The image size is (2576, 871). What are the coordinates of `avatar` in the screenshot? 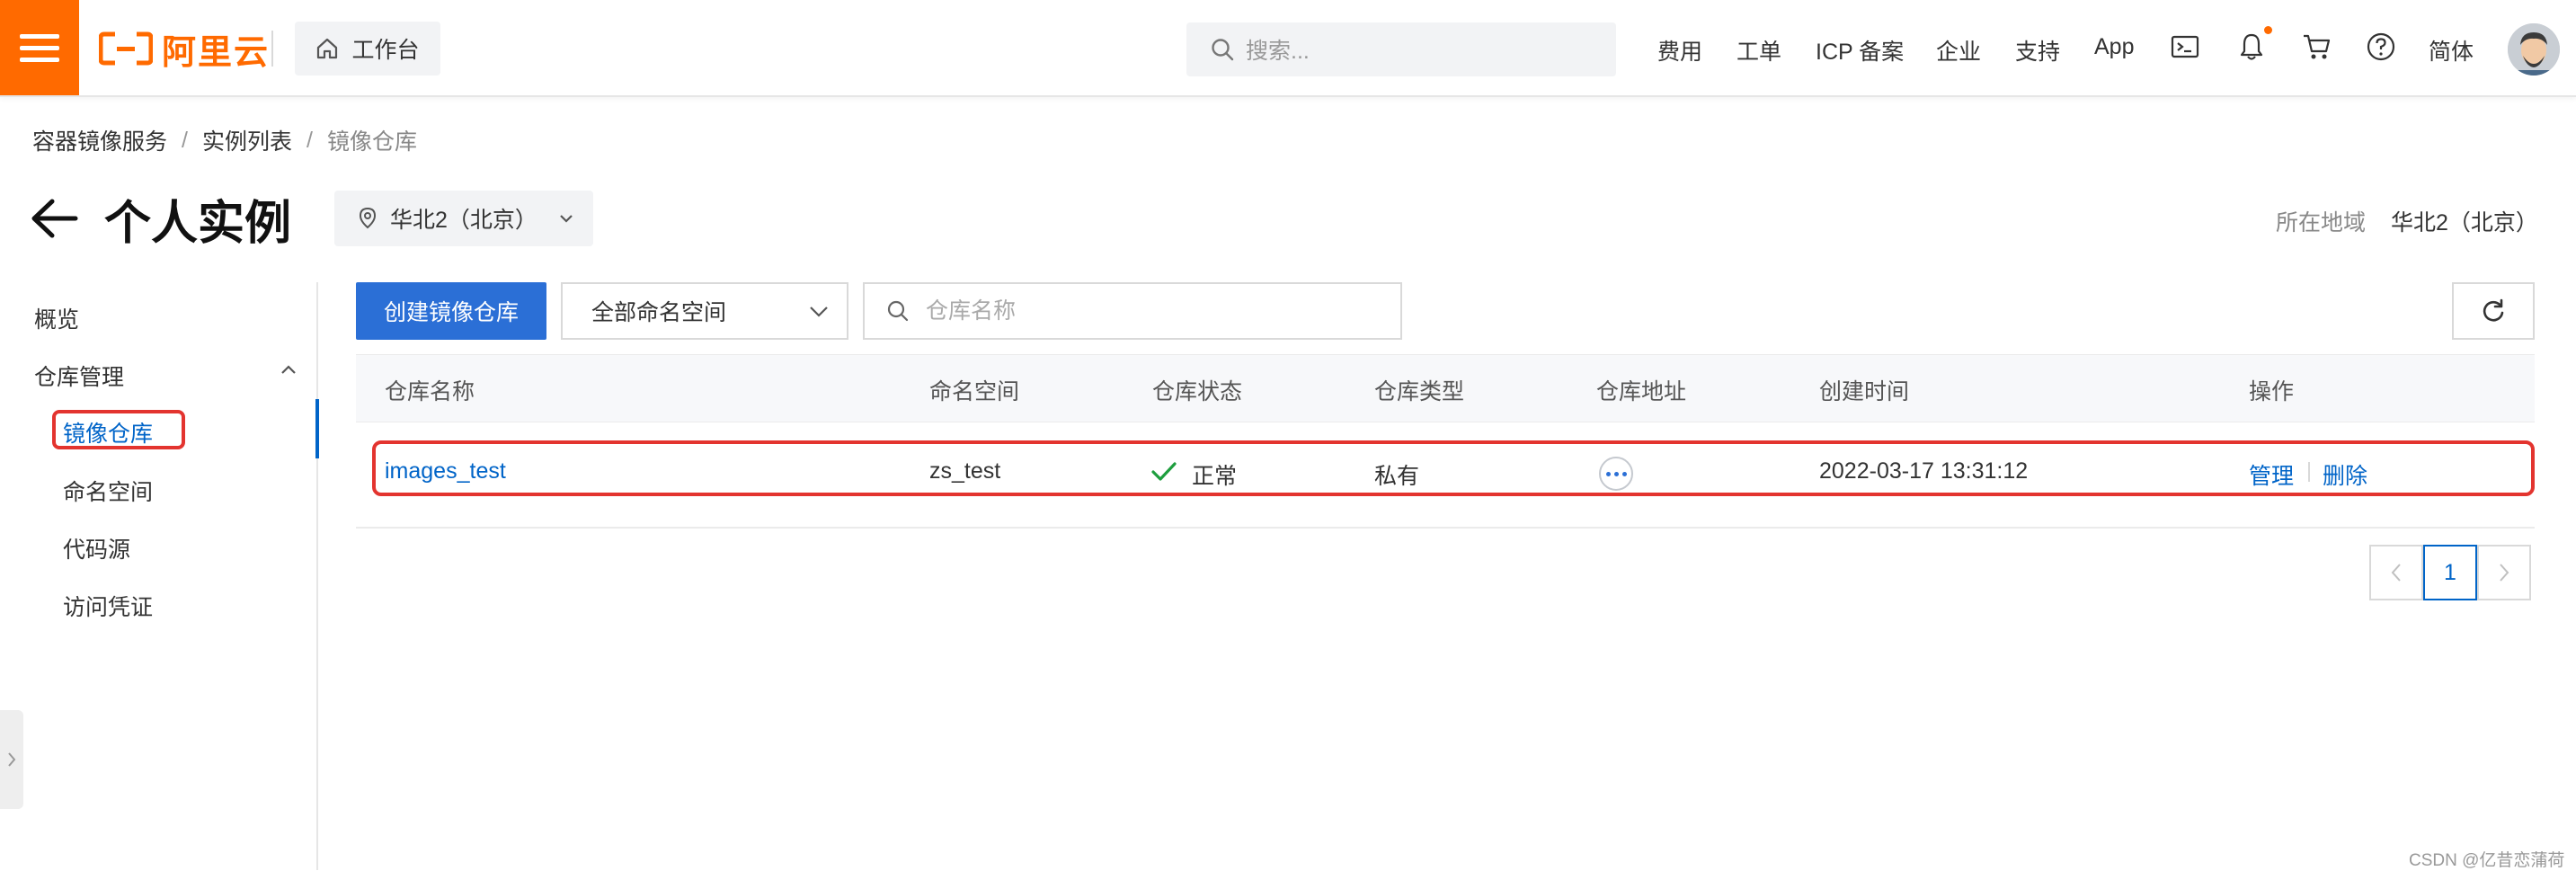 It's located at (2534, 49).